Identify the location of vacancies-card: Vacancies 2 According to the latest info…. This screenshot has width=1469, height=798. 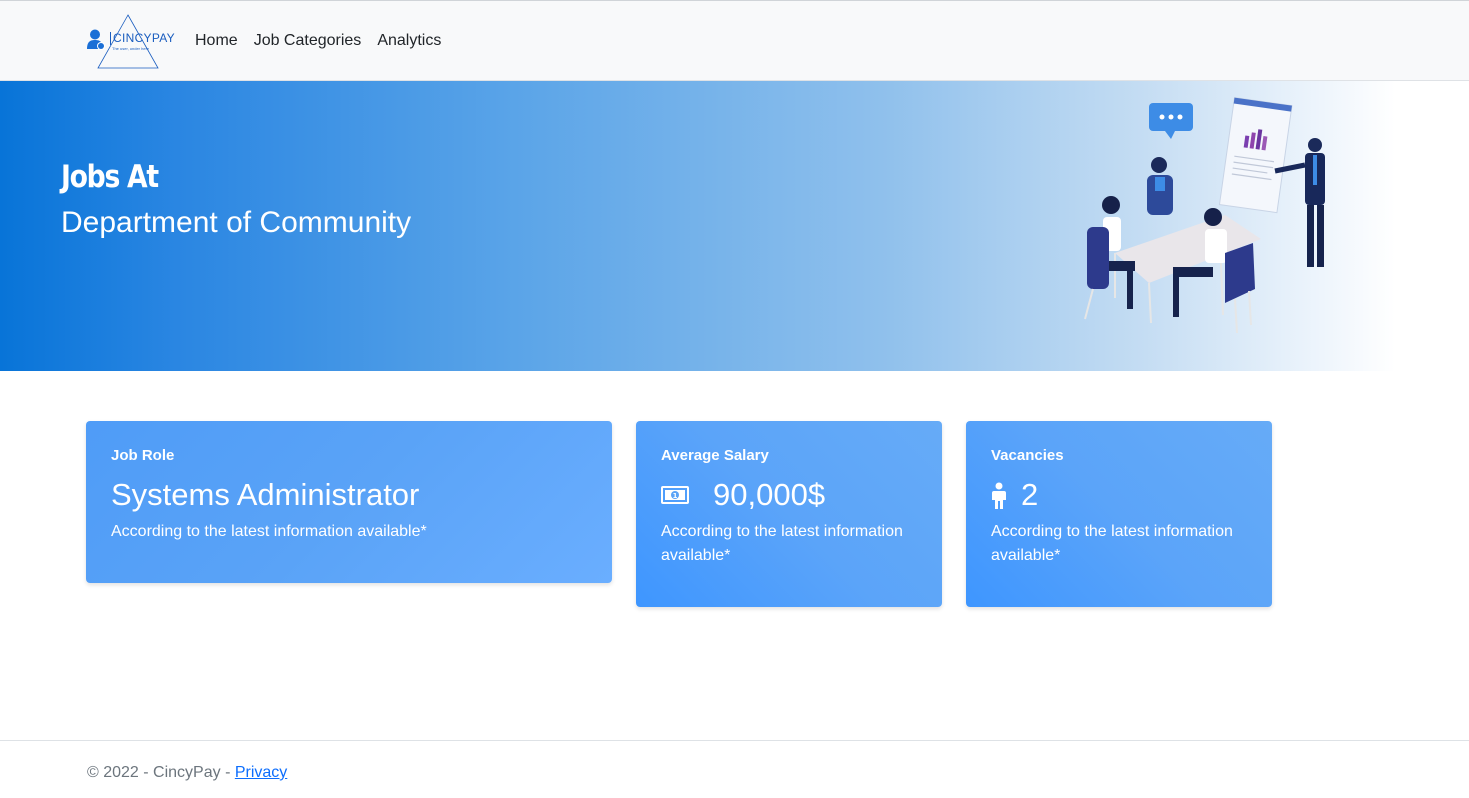
(1119, 514).